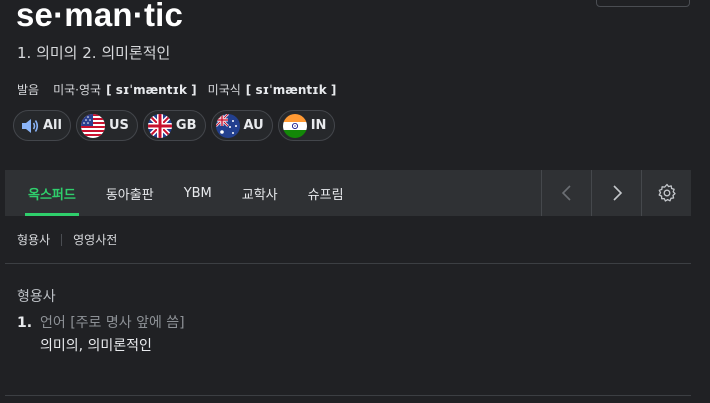 This screenshot has height=403, width=710. I want to click on next-dictionary-button, so click(616, 193).